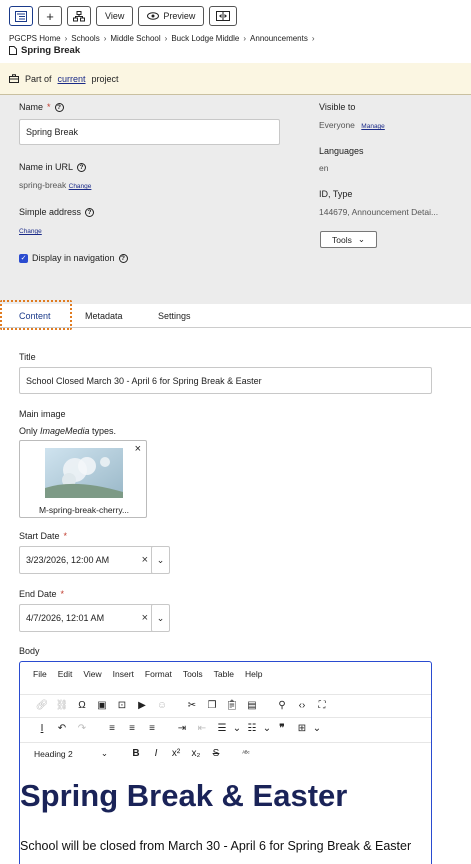  Describe the element at coordinates (65, 677) in the screenshot. I see `menu-edit: Edit` at that location.